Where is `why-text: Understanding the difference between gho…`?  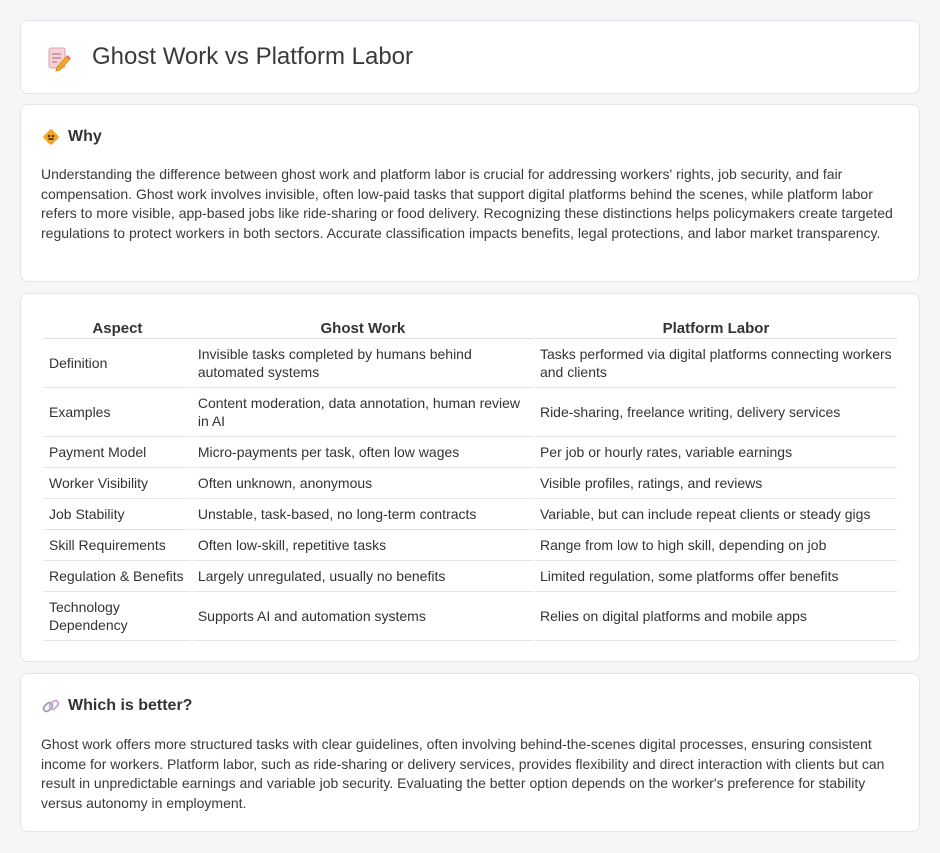 why-text: Understanding the difference between gho… is located at coordinates (467, 203).